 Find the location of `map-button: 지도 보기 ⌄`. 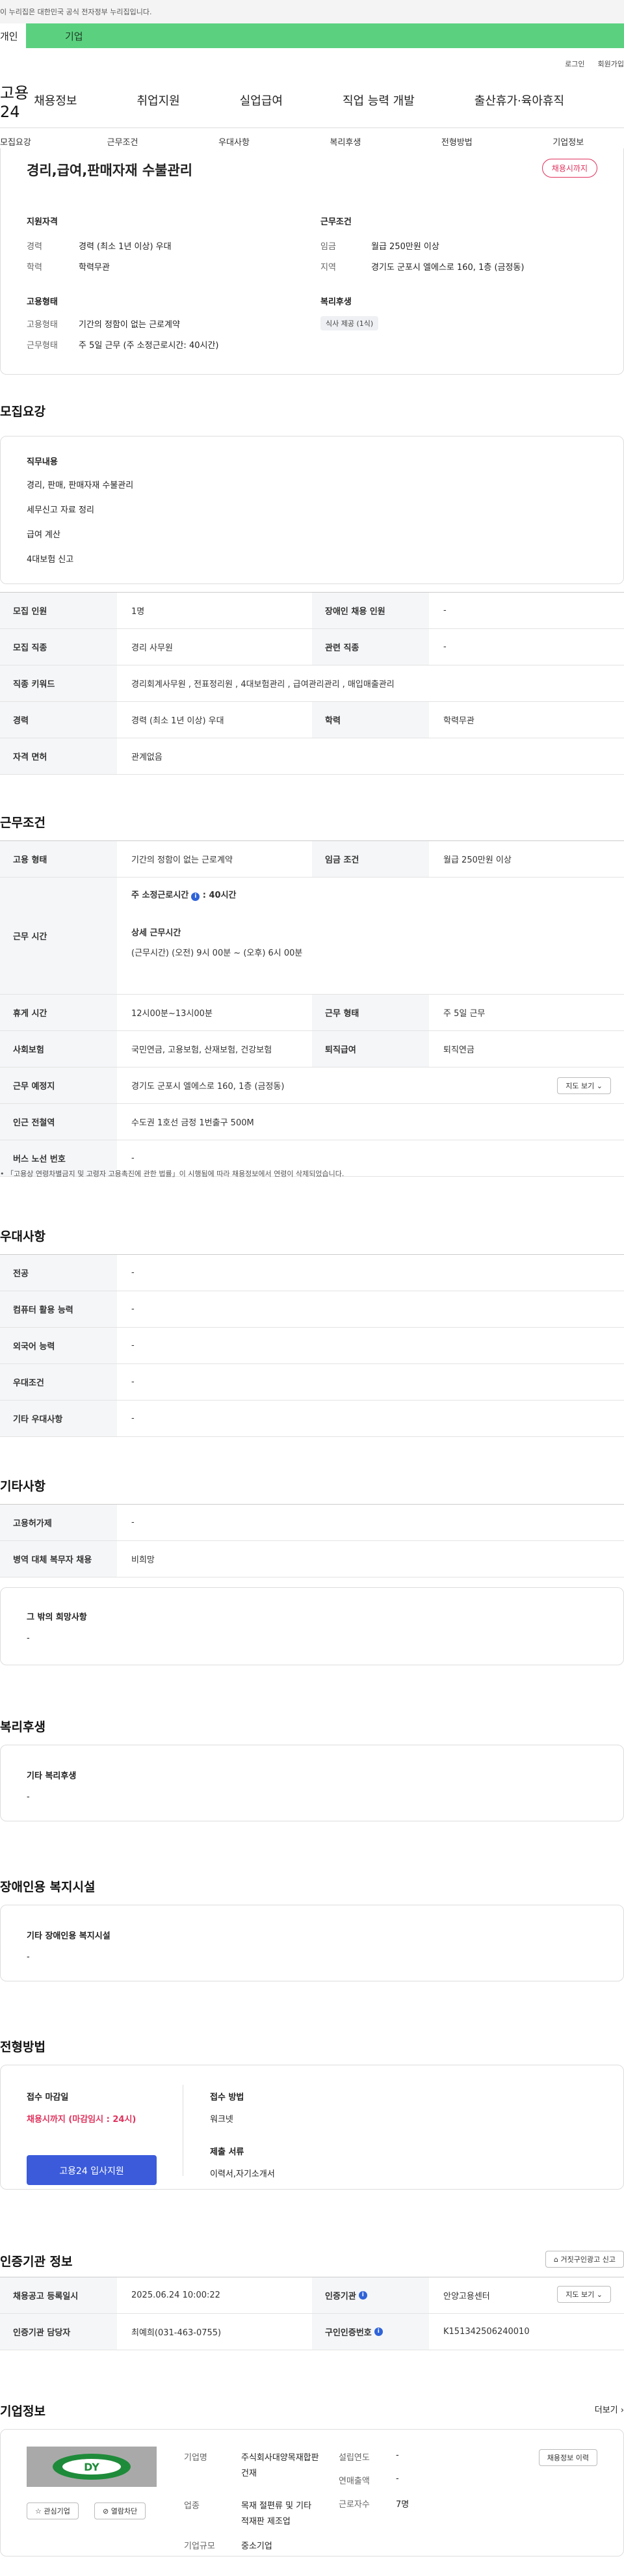

map-button: 지도 보기 ⌄ is located at coordinates (584, 1085).